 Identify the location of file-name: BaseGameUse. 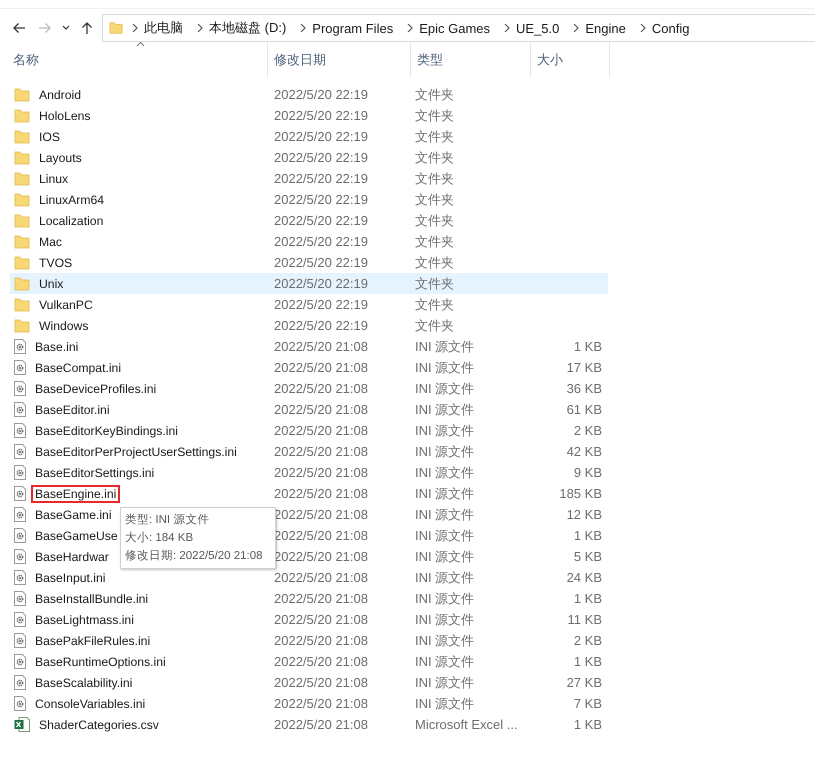
(76, 535).